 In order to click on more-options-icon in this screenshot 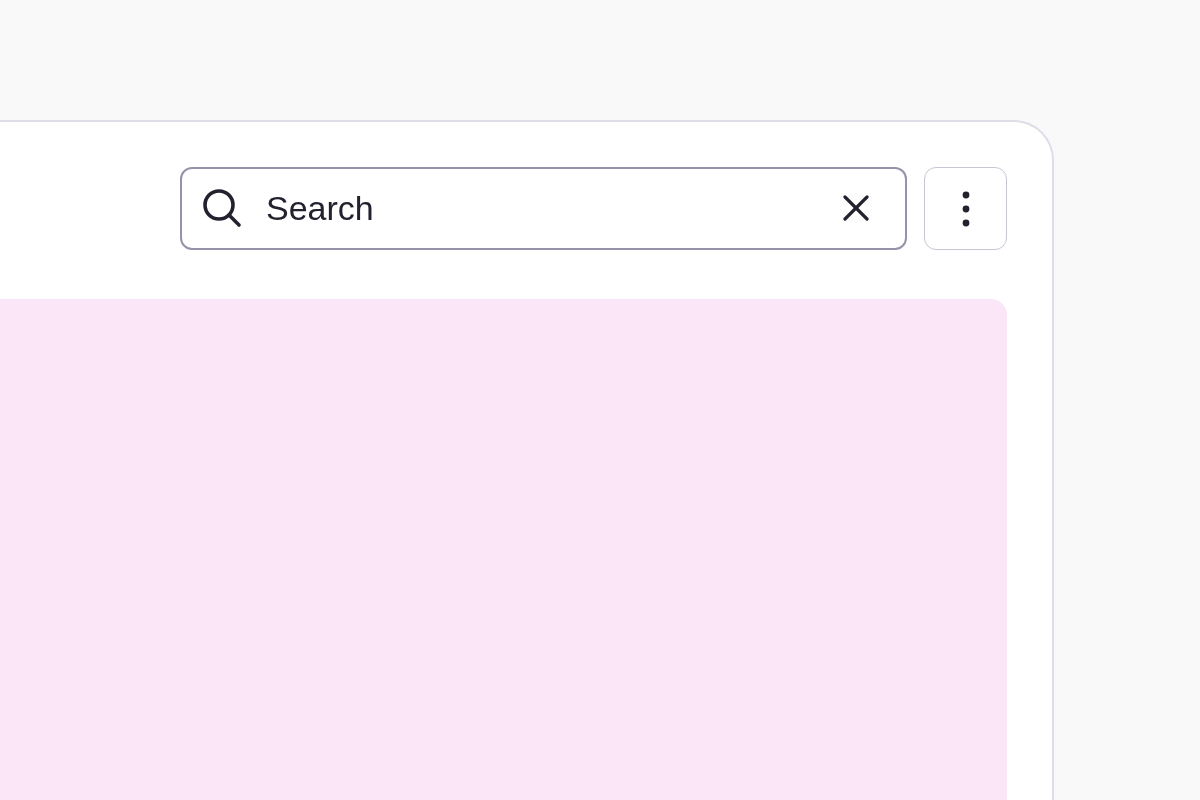, I will do `click(965, 208)`.